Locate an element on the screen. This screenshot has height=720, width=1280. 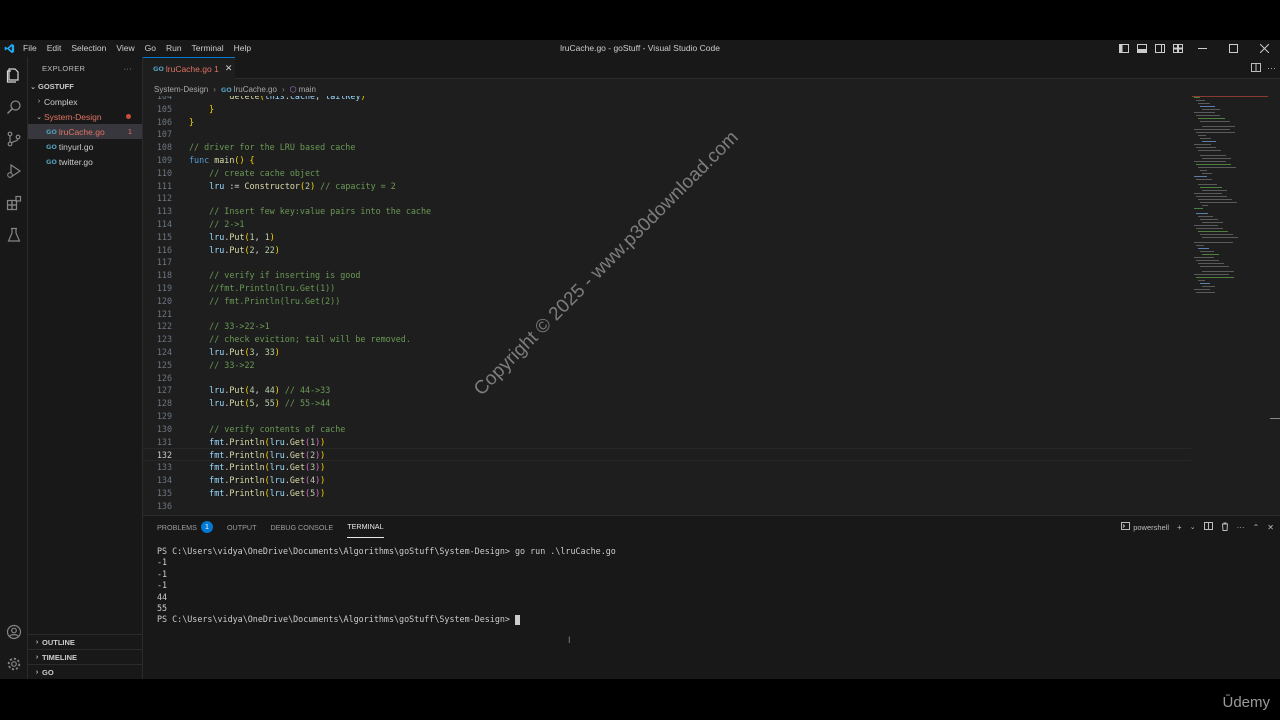
code-line: 118 // verify if inserting is good is located at coordinates (667, 275).